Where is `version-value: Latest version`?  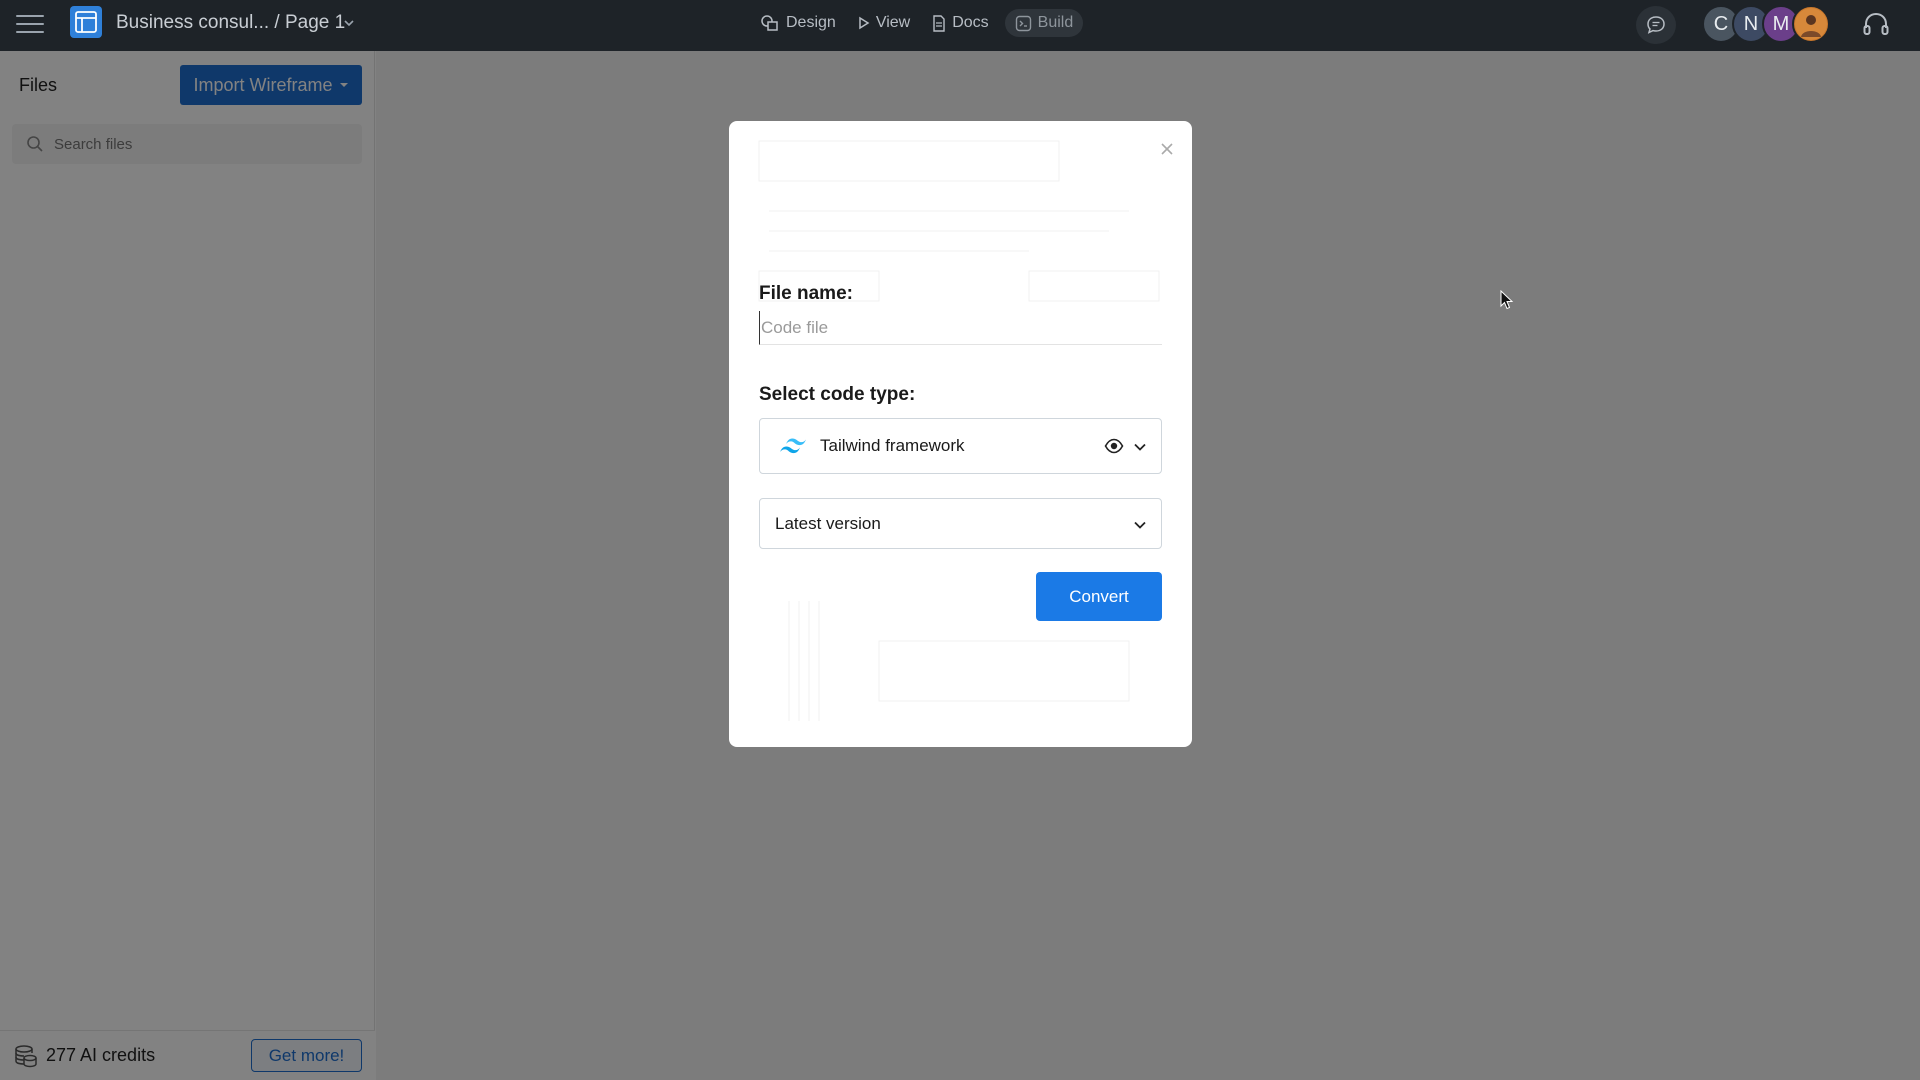 version-value: Latest version is located at coordinates (828, 523).